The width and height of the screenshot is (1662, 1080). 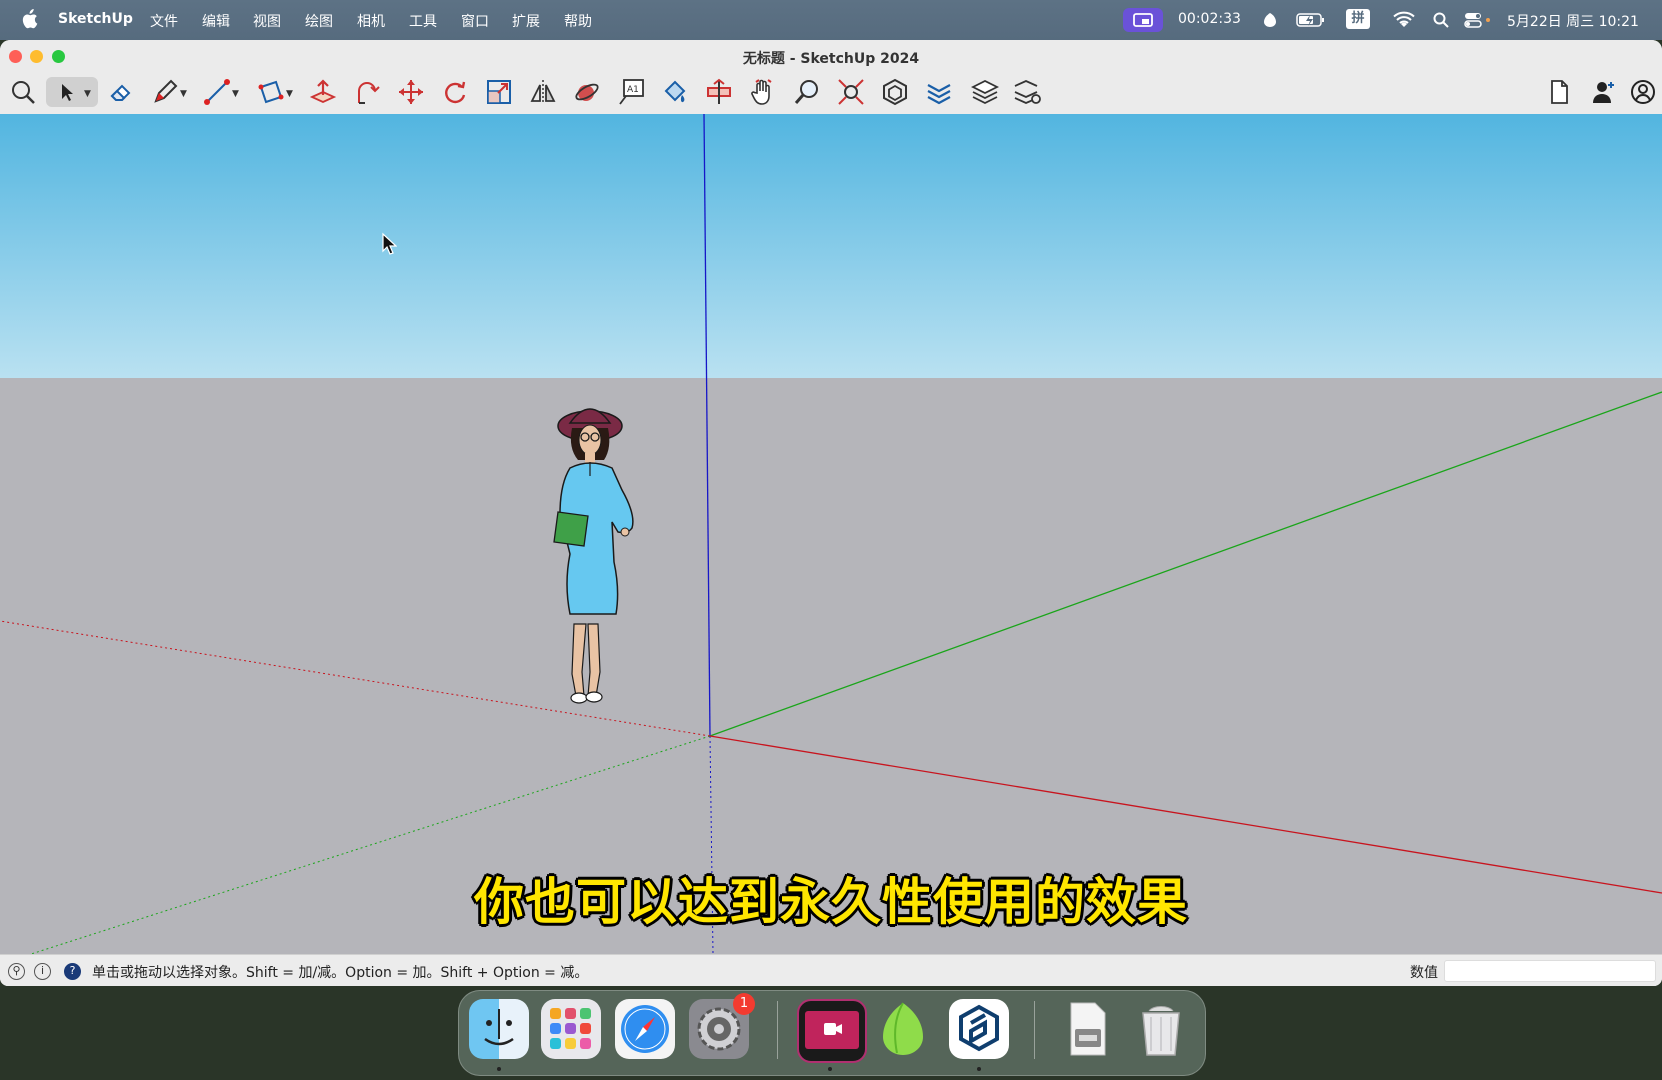 I want to click on rectangle-tool-button: ▼, so click(x=274, y=92).